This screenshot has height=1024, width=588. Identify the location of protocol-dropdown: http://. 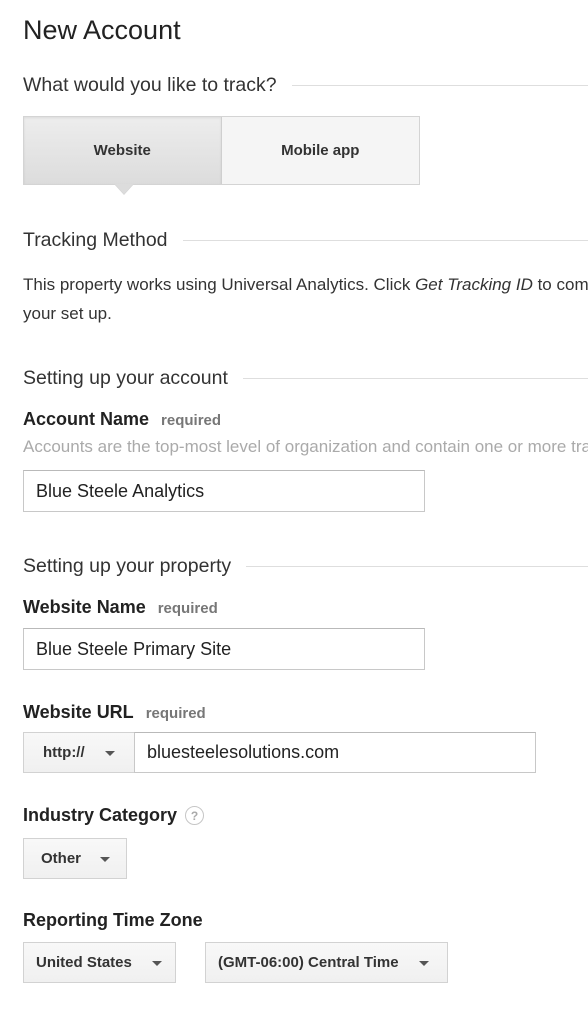
(79, 752).